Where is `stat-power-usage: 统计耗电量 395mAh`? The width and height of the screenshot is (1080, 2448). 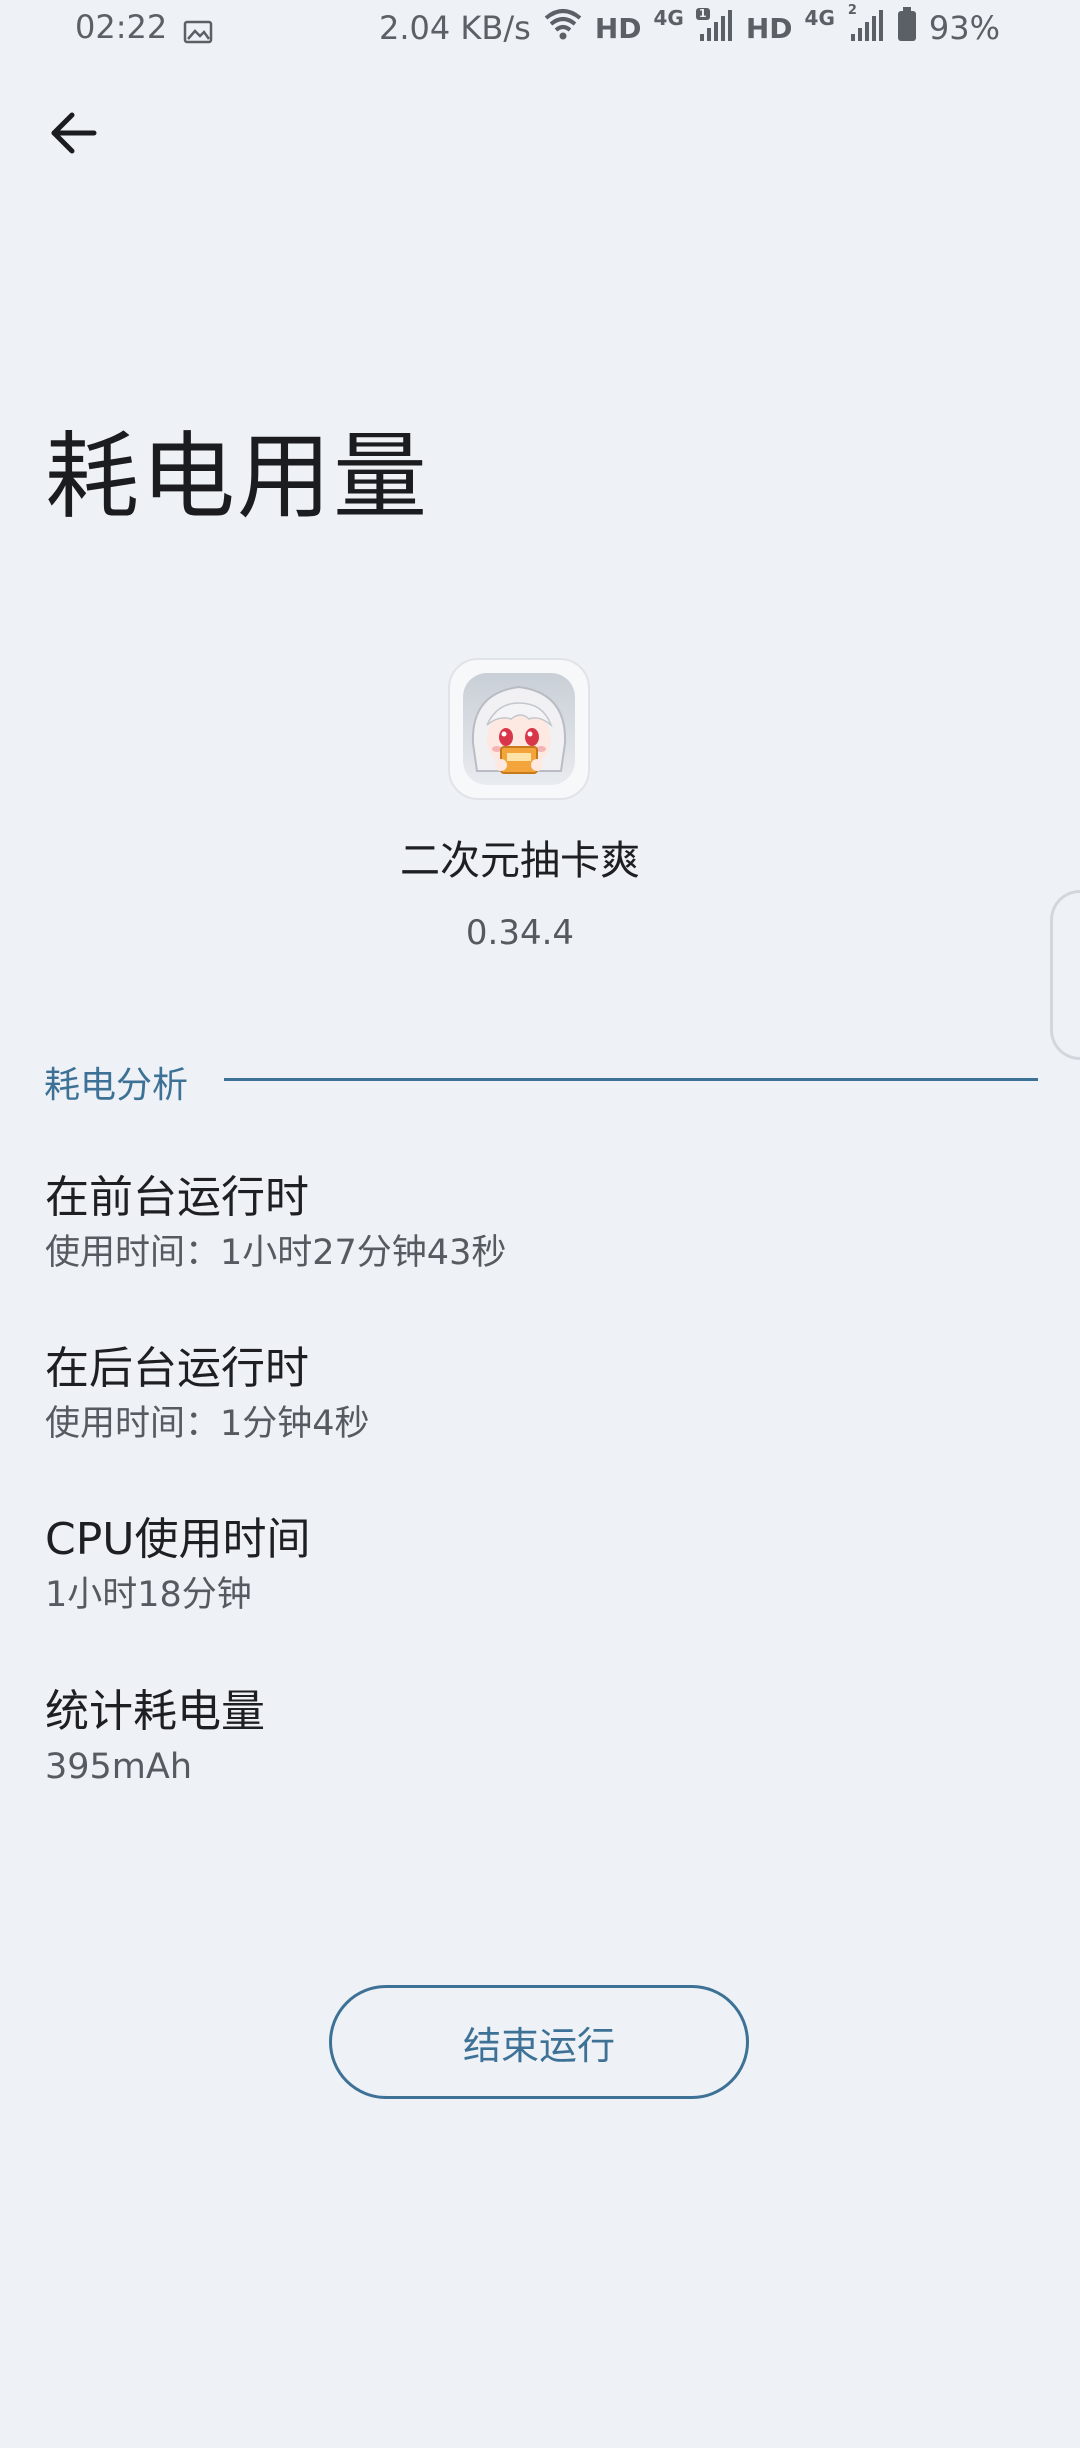
stat-power-usage: 统计耗电量 395mAh is located at coordinates (540, 1738).